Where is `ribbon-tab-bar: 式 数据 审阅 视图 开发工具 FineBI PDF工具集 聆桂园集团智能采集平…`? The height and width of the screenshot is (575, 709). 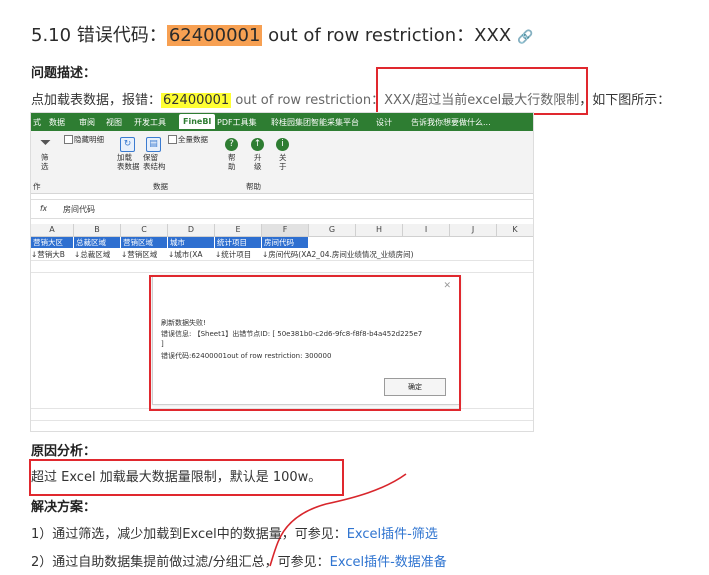 ribbon-tab-bar: 式 数据 审阅 视图 开发工具 FineBI PDF工具集 聆桂园集团智能采集平… is located at coordinates (282, 122).